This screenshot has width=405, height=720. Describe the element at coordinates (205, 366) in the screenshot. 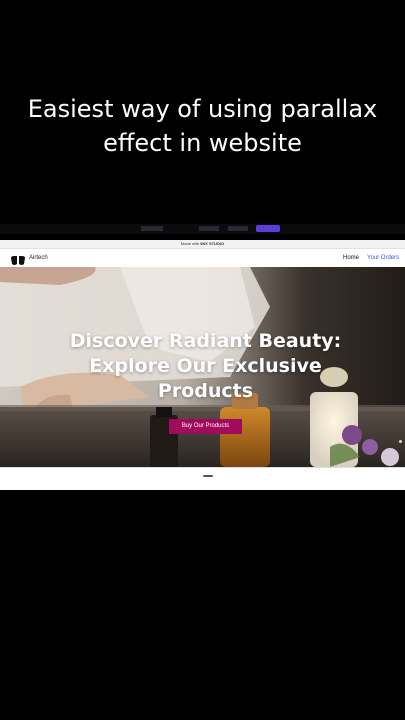

I see `hero-headline-line-2: Explore Our Exclusive` at that location.